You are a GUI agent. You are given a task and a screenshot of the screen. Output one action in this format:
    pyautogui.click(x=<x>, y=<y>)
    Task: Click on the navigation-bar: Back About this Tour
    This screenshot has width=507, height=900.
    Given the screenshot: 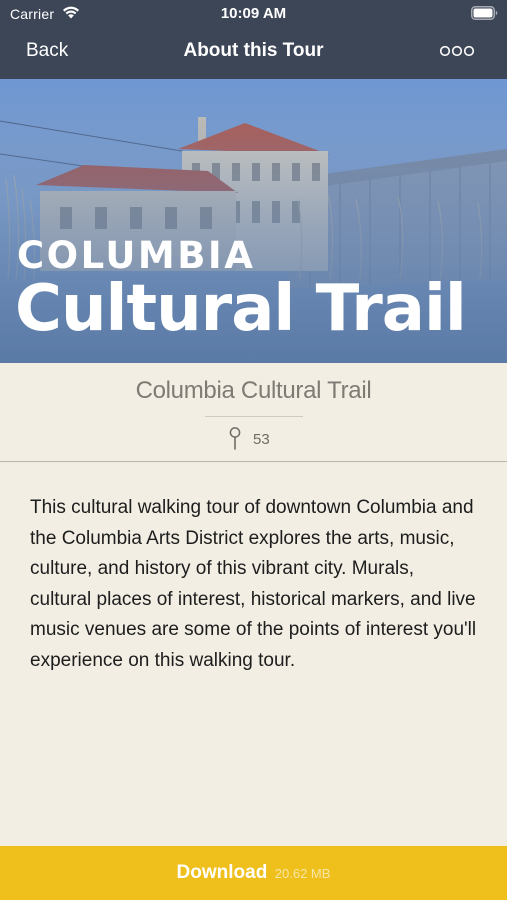 What is the action you would take?
    pyautogui.click(x=253, y=53)
    